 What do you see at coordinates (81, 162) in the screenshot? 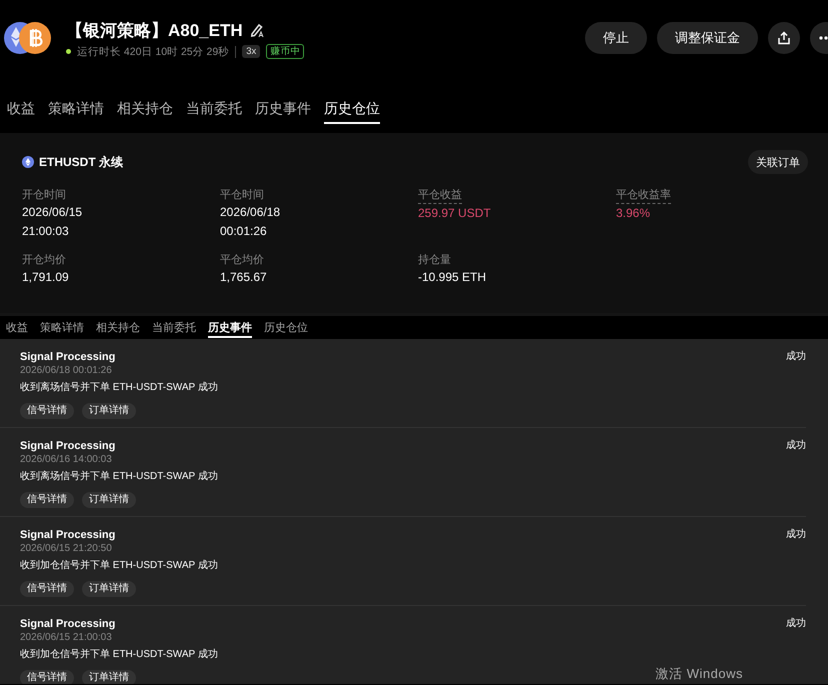
I see `symbol-name: ETHUSDT 永续` at bounding box center [81, 162].